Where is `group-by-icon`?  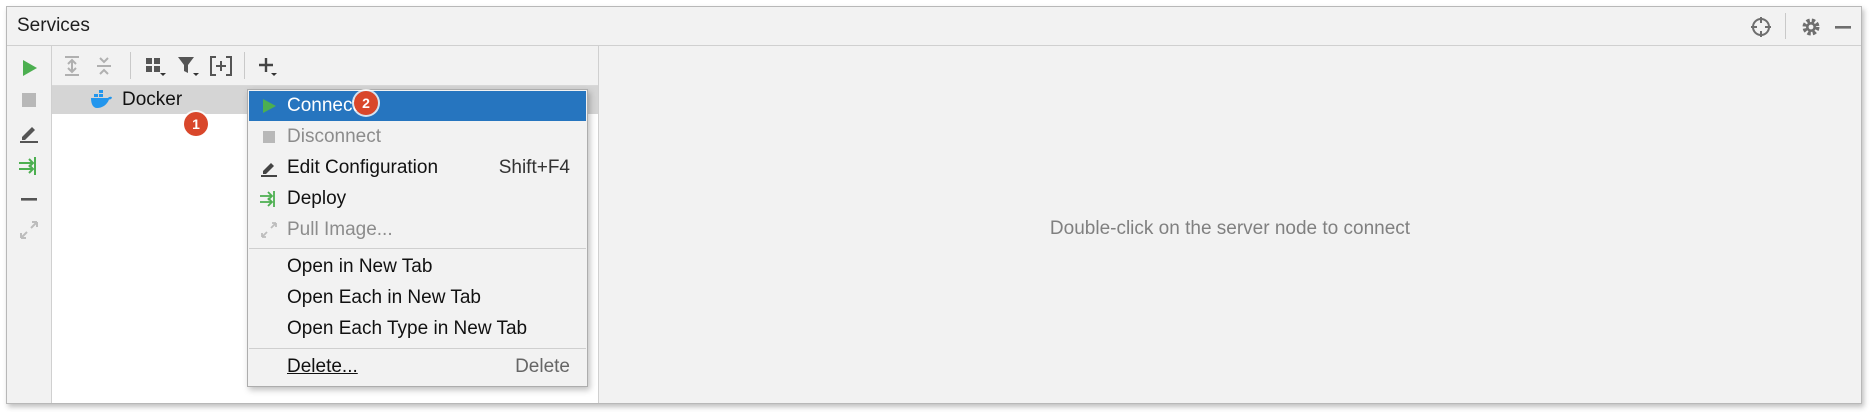
group-by-icon is located at coordinates (155, 66).